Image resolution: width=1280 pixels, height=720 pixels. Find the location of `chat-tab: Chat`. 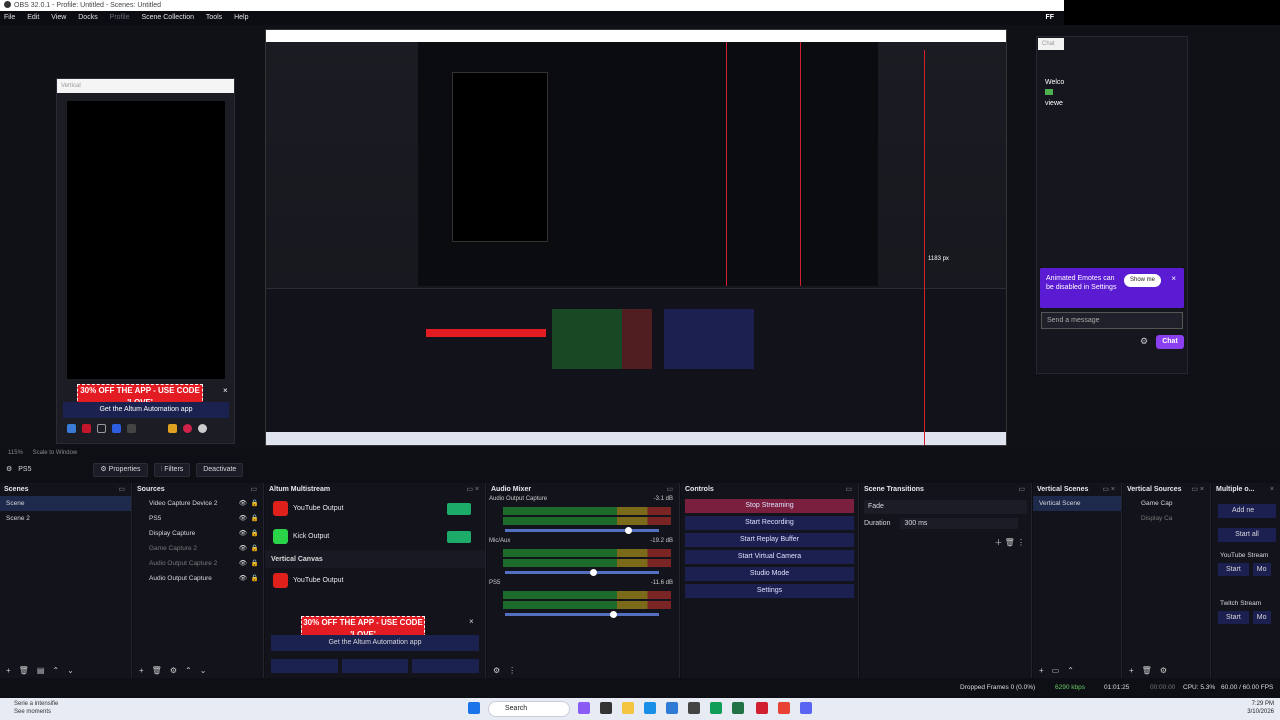

chat-tab: Chat is located at coordinates (1051, 44).